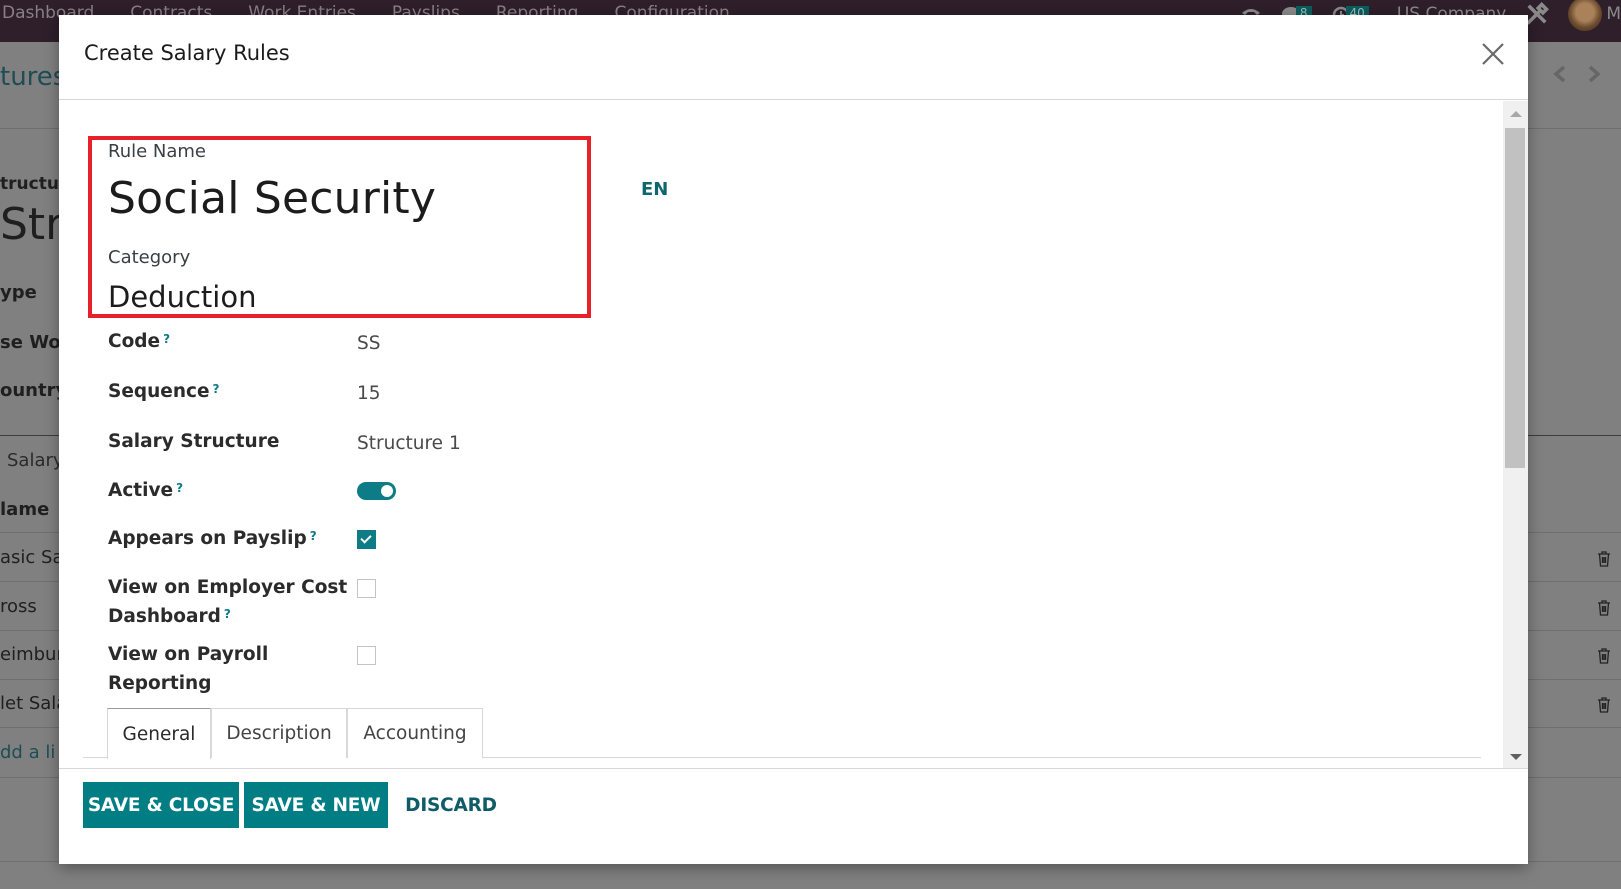  Describe the element at coordinates (228, 587) in the screenshot. I see `employer-cost-label-line1: View on Employer Cost` at that location.